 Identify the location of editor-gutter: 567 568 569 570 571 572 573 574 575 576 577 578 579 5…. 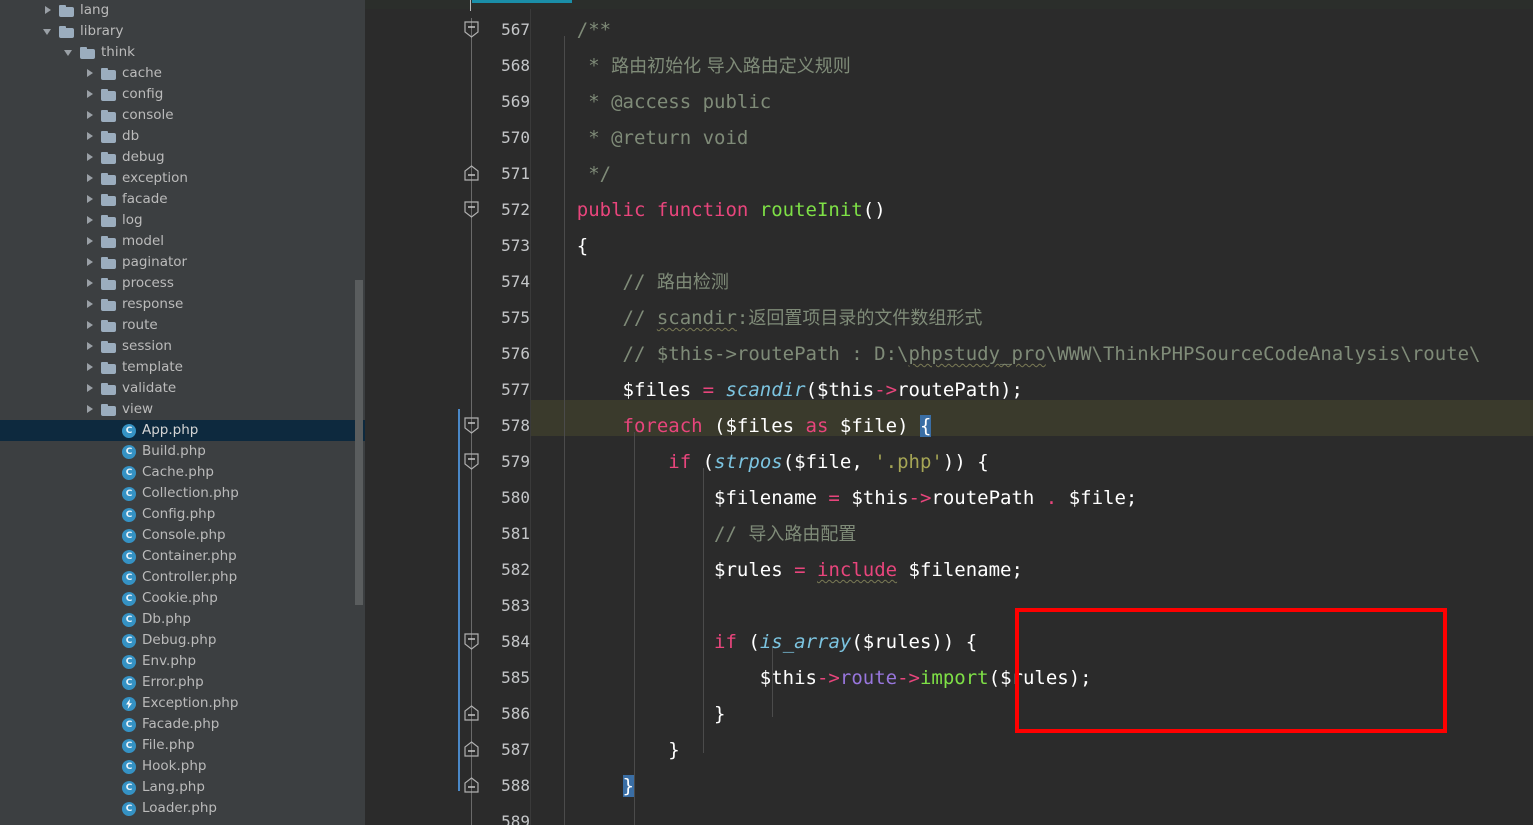
(447, 417).